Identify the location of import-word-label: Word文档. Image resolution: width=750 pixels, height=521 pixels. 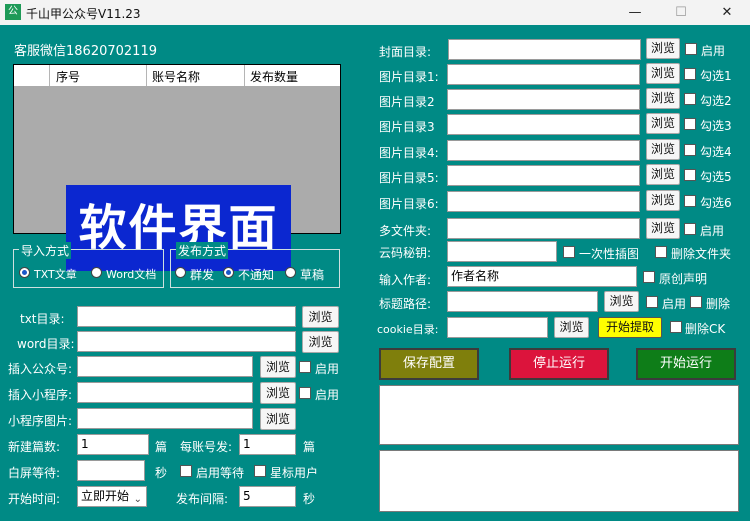
(131, 274).